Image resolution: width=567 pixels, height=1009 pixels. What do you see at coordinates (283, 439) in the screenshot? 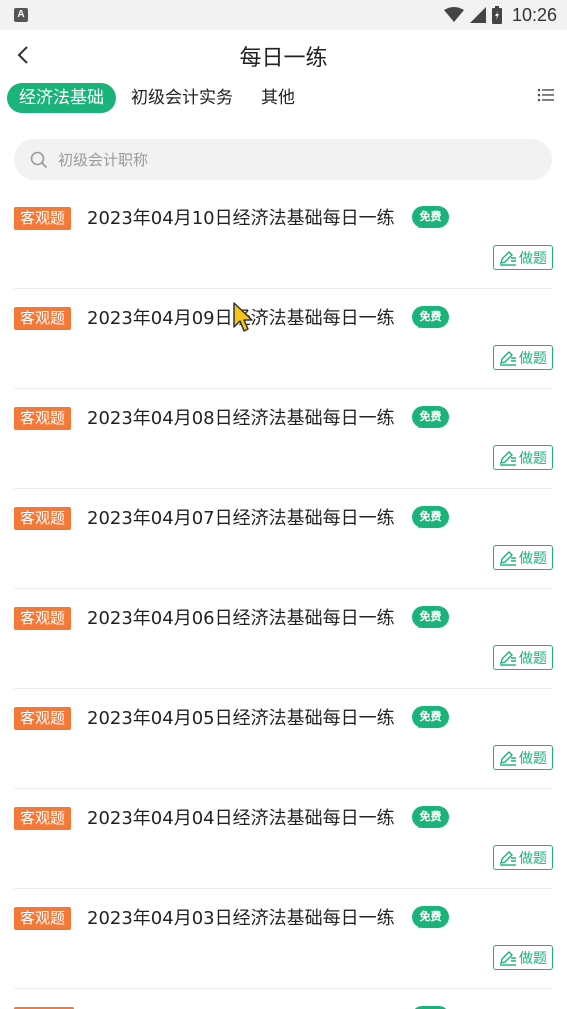
I see `list-item: 客观题 2023年04月08日经济法基础每日一练 免费 做题` at bounding box center [283, 439].